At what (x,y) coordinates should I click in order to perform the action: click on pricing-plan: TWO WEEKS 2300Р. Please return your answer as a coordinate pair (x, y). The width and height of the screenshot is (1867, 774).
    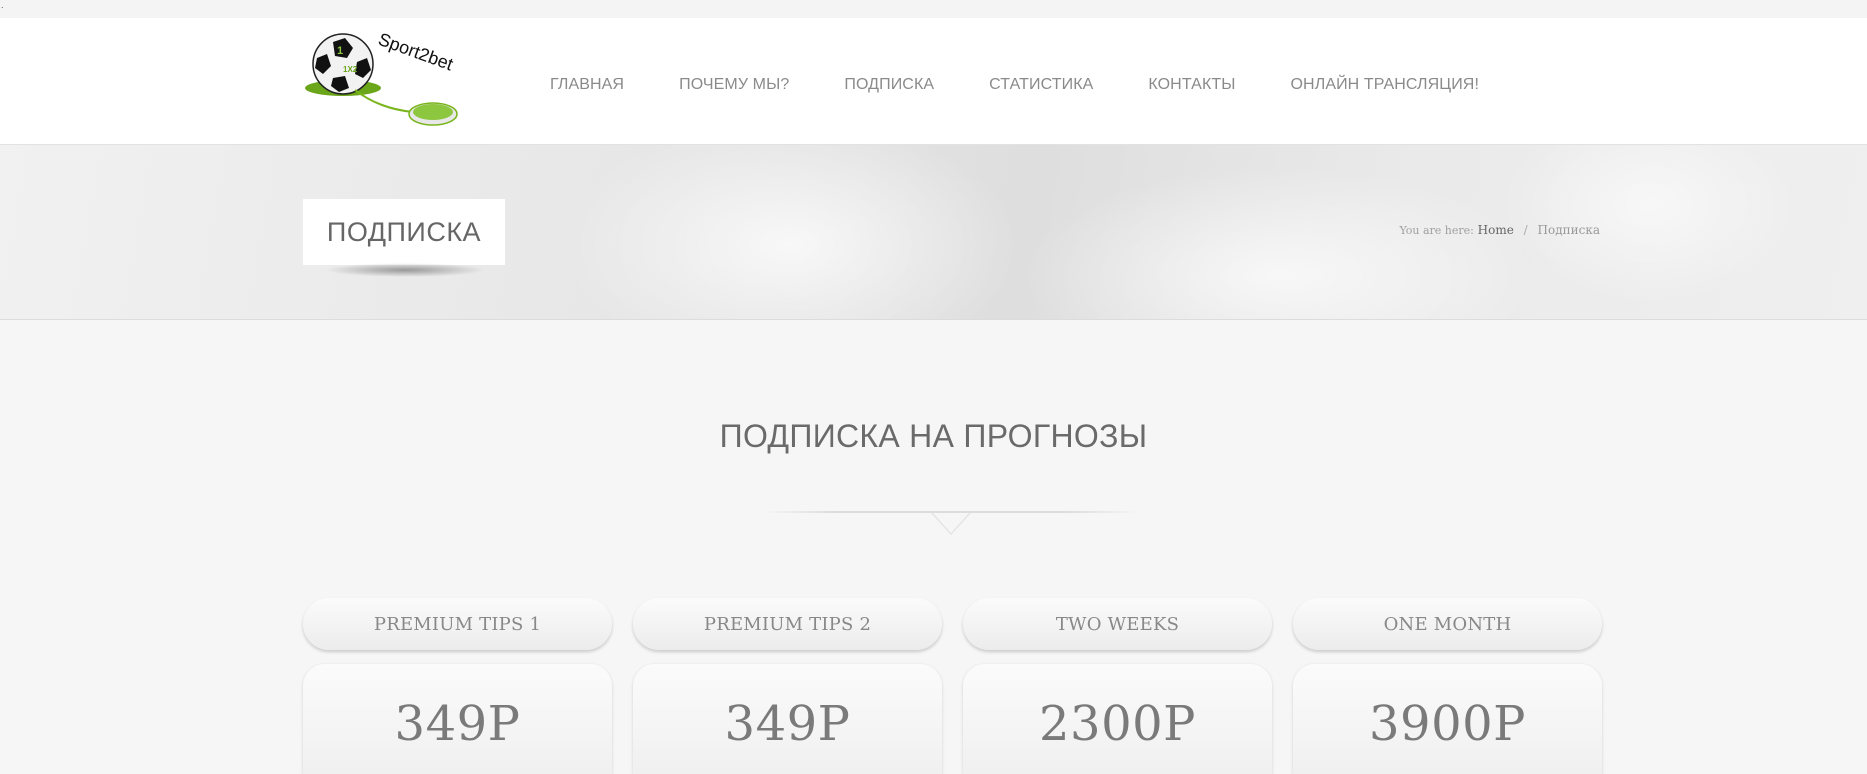
    Looking at the image, I should click on (1117, 686).